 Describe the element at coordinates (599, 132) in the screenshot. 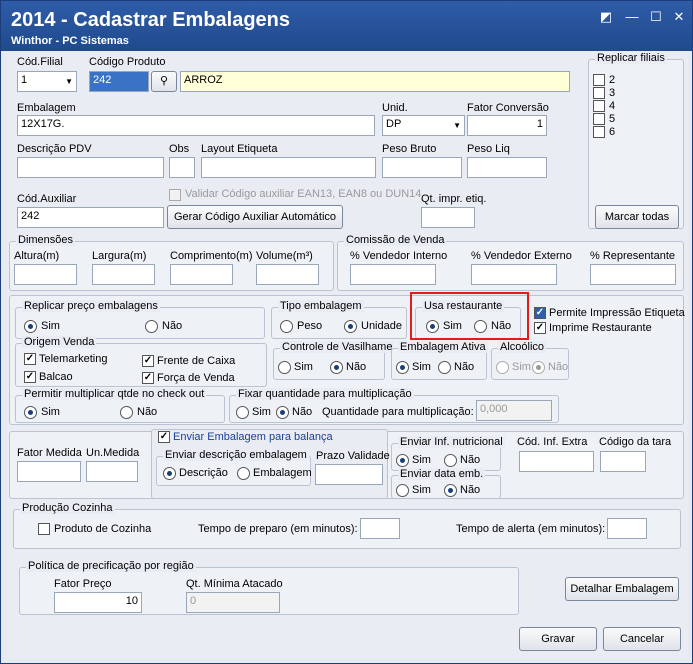

I see `filial-6-checkbox` at that location.